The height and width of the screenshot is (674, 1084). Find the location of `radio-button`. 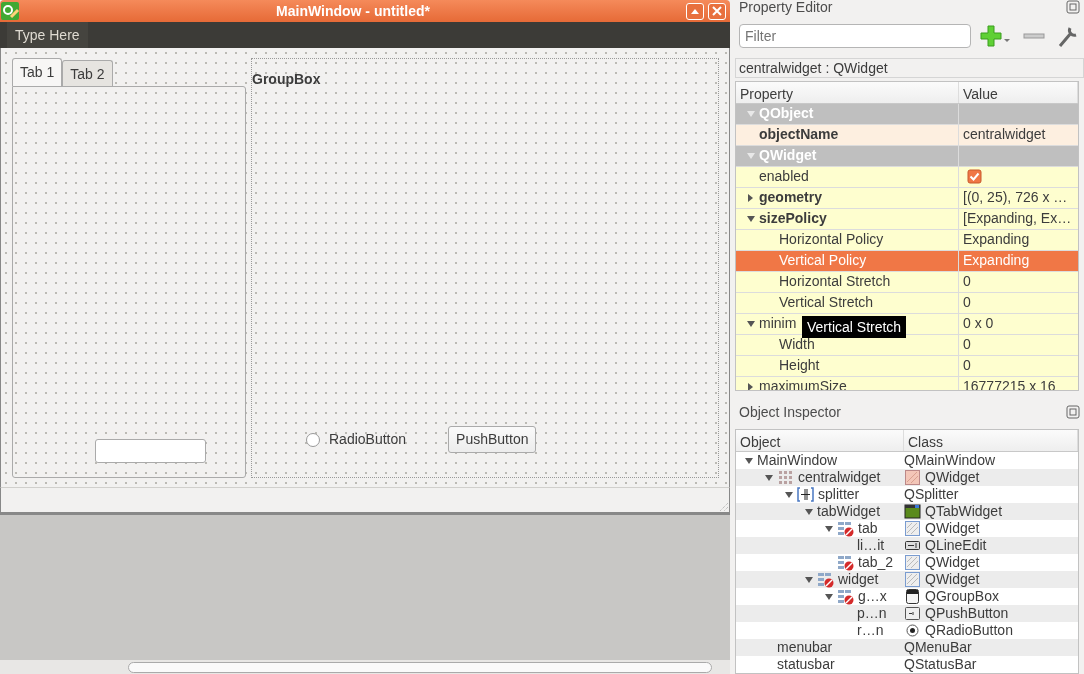

radio-button is located at coordinates (313, 439).